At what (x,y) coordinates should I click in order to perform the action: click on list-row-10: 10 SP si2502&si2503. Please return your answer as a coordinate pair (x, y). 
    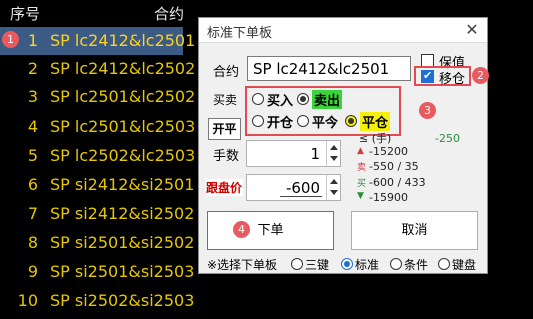
    Looking at the image, I should click on (97, 301).